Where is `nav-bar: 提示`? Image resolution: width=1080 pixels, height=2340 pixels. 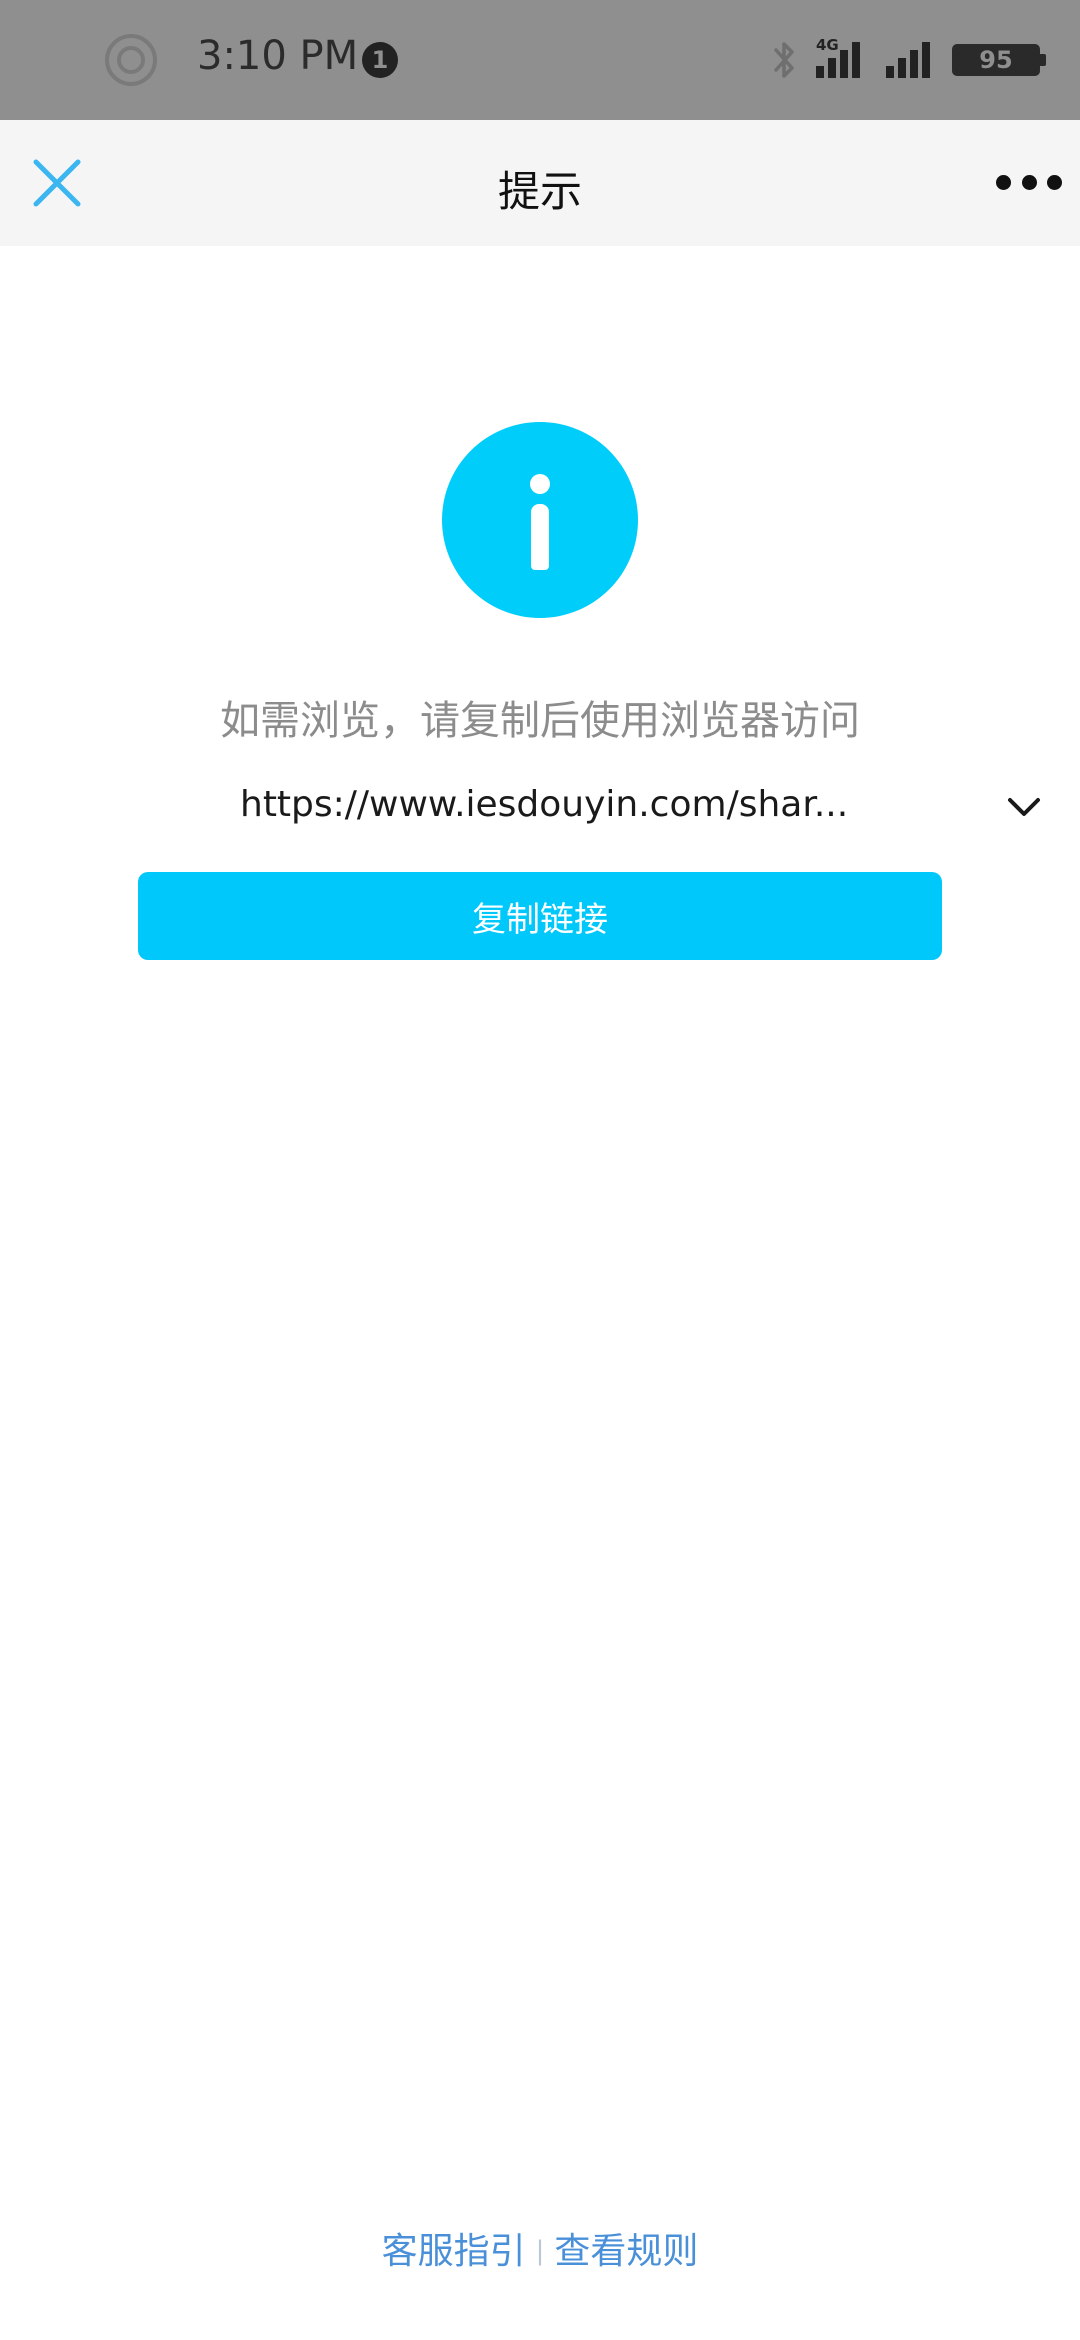
nav-bar: 提示 is located at coordinates (540, 183).